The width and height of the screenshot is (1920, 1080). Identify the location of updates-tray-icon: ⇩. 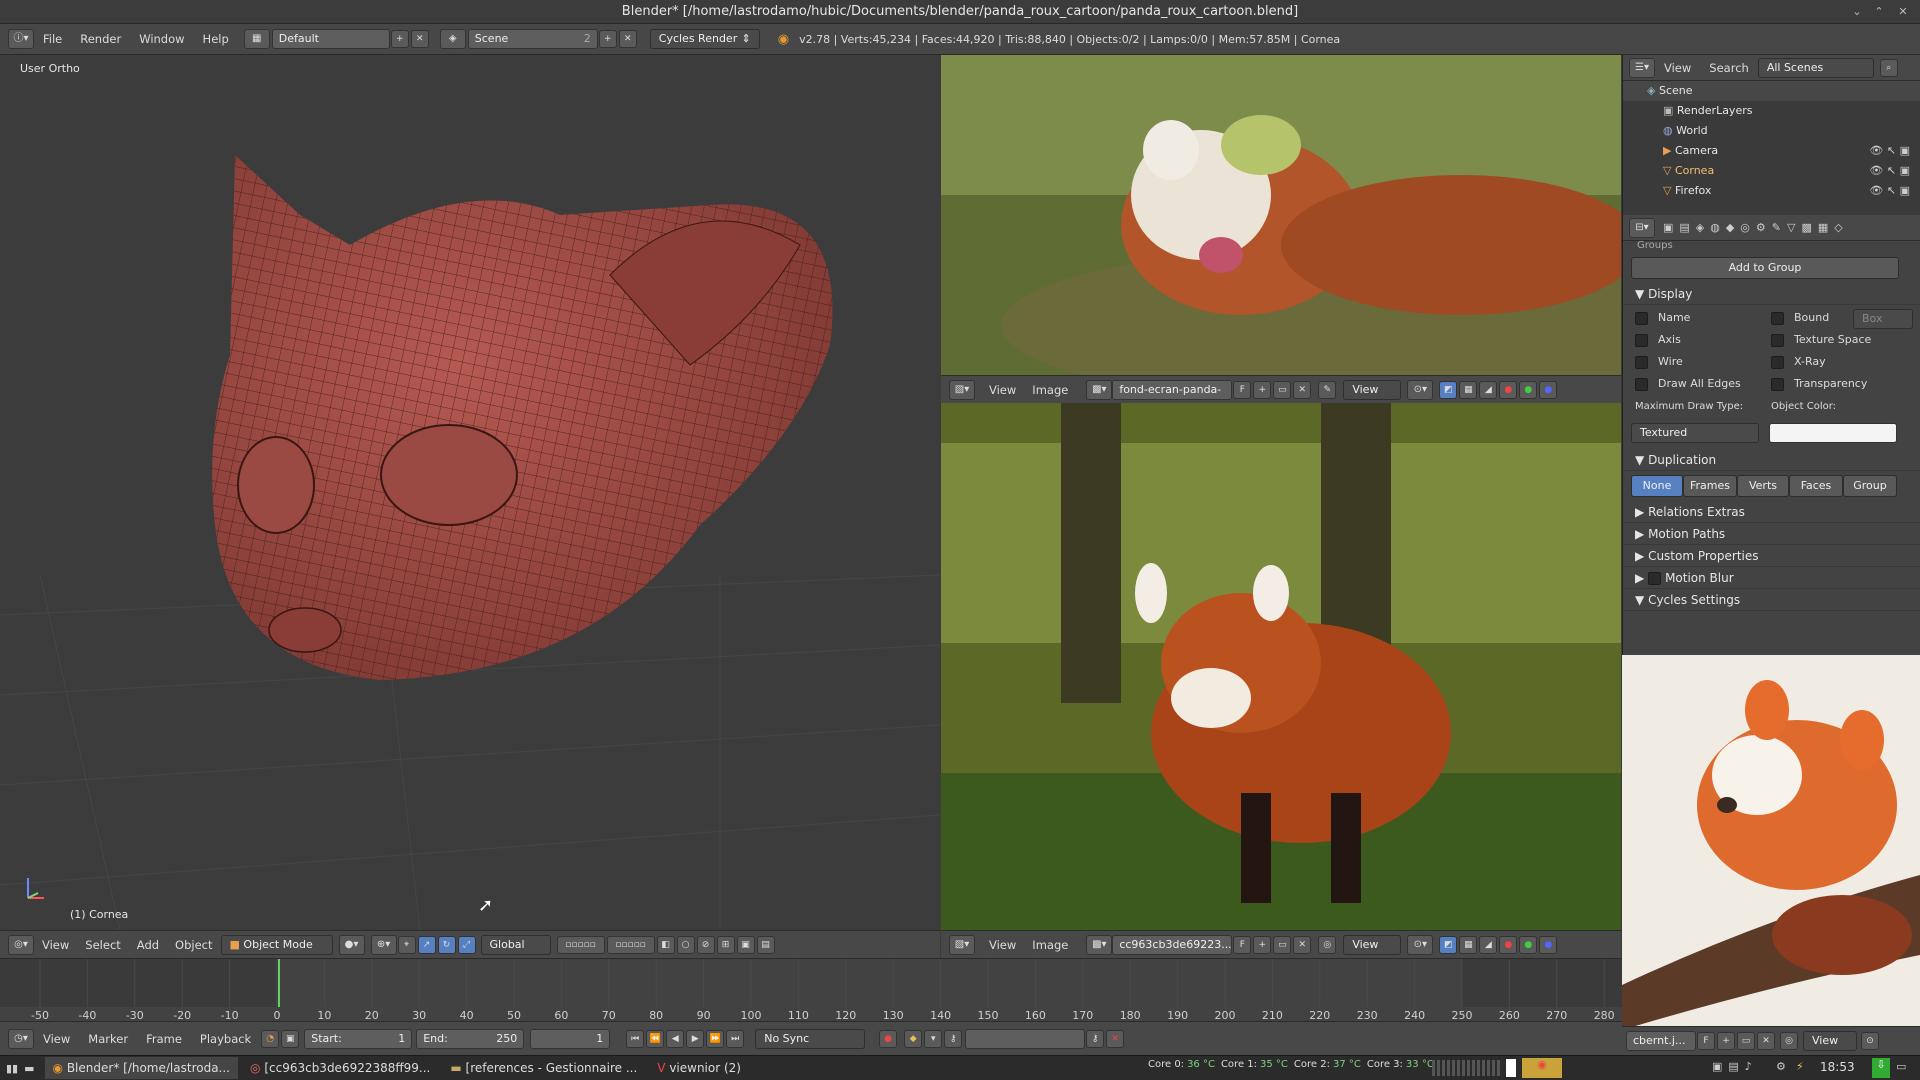
(1881, 1068).